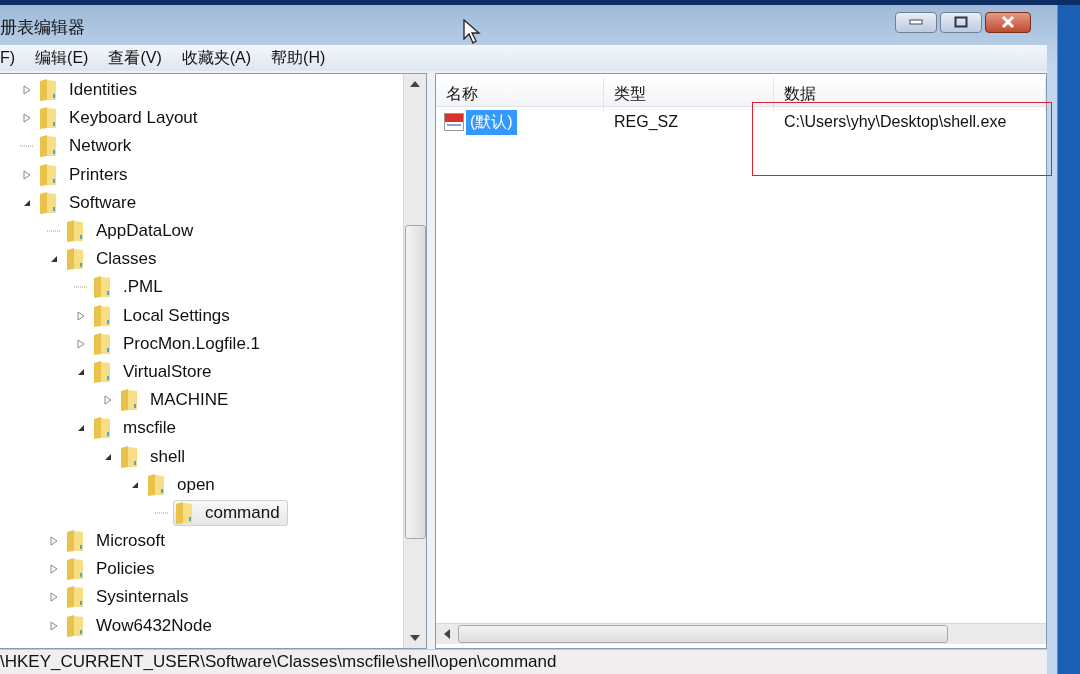 This screenshot has height=674, width=1080. Describe the element at coordinates (192, 343) in the screenshot. I see `tree-item: ProcMon.Logfile.1` at that location.